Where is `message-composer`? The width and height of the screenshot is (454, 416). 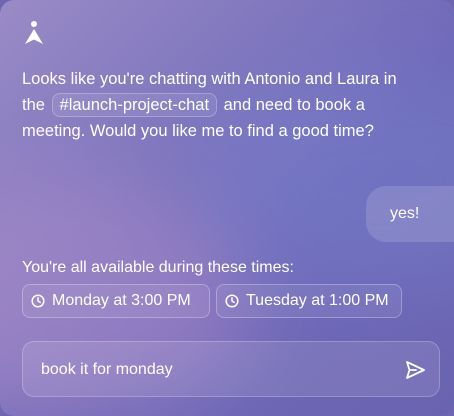 message-composer is located at coordinates (231, 369).